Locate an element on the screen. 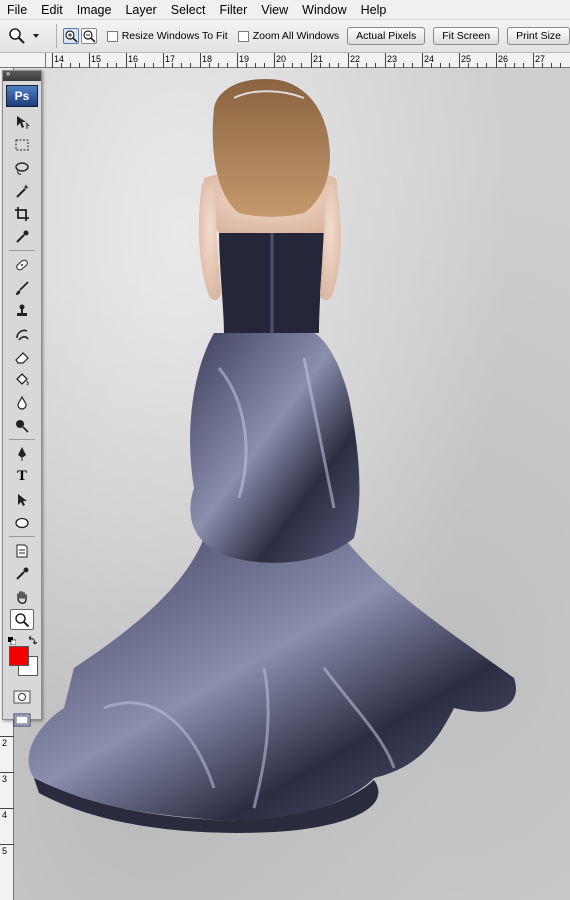 This screenshot has width=570, height=900. resize-windows-label: Resize Windows To Fit is located at coordinates (174, 36).